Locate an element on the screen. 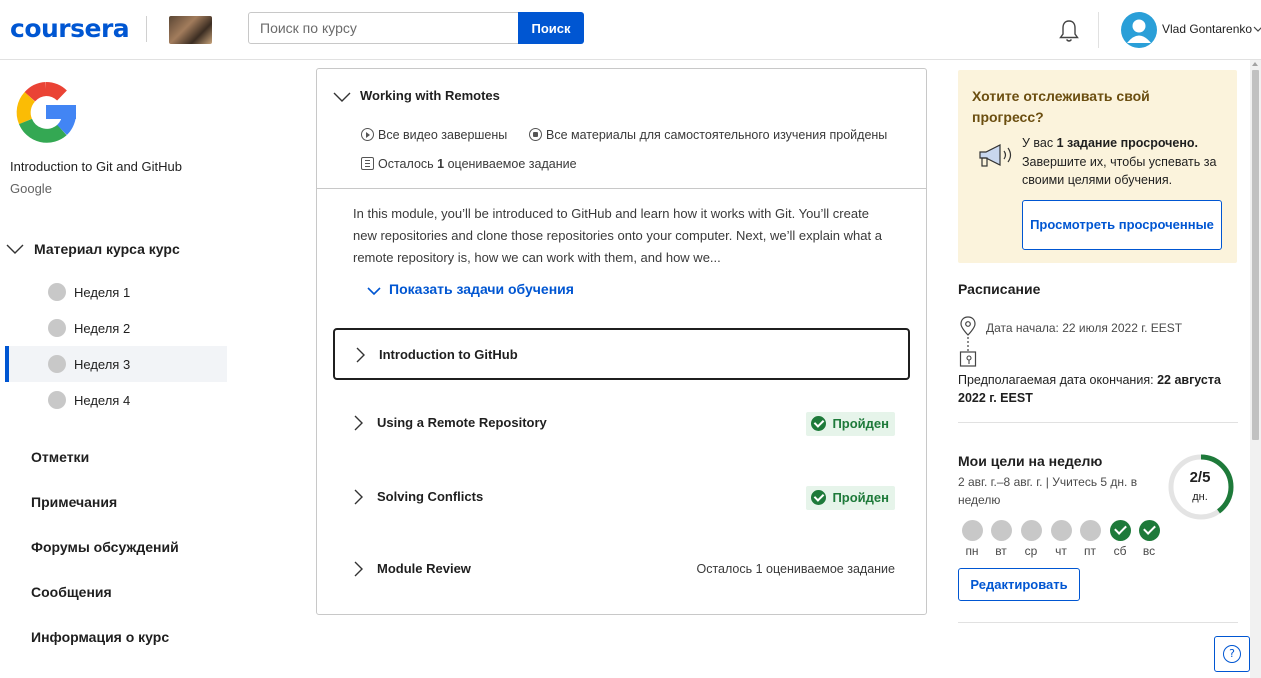 The width and height of the screenshot is (1261, 678). schedule-title: Расписание is located at coordinates (999, 289).